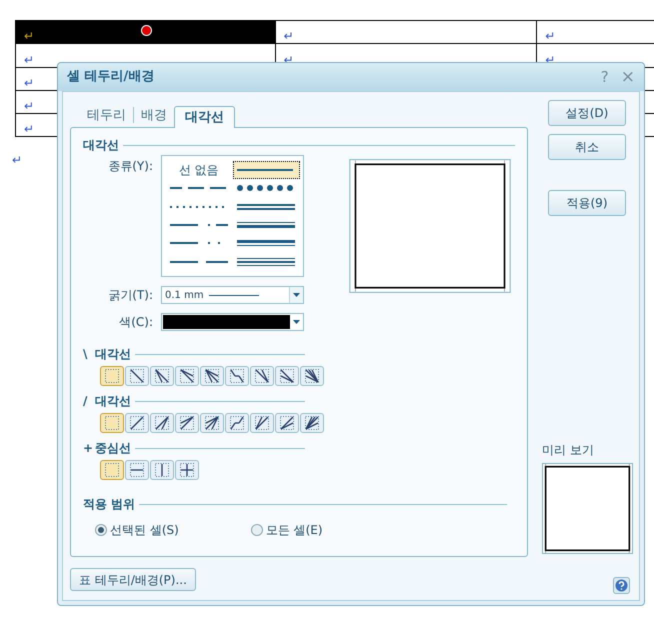 Image resolution: width=654 pixels, height=640 pixels. I want to click on help-icon, so click(621, 585).